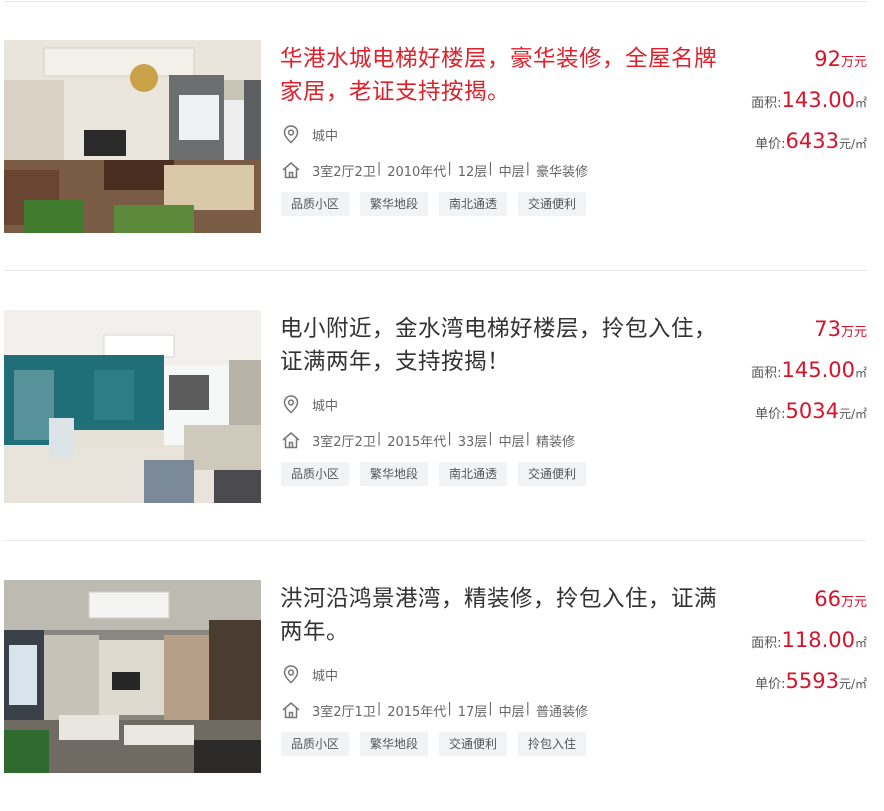  What do you see at coordinates (417, 172) in the screenshot?
I see `attr-year: 2010年代` at bounding box center [417, 172].